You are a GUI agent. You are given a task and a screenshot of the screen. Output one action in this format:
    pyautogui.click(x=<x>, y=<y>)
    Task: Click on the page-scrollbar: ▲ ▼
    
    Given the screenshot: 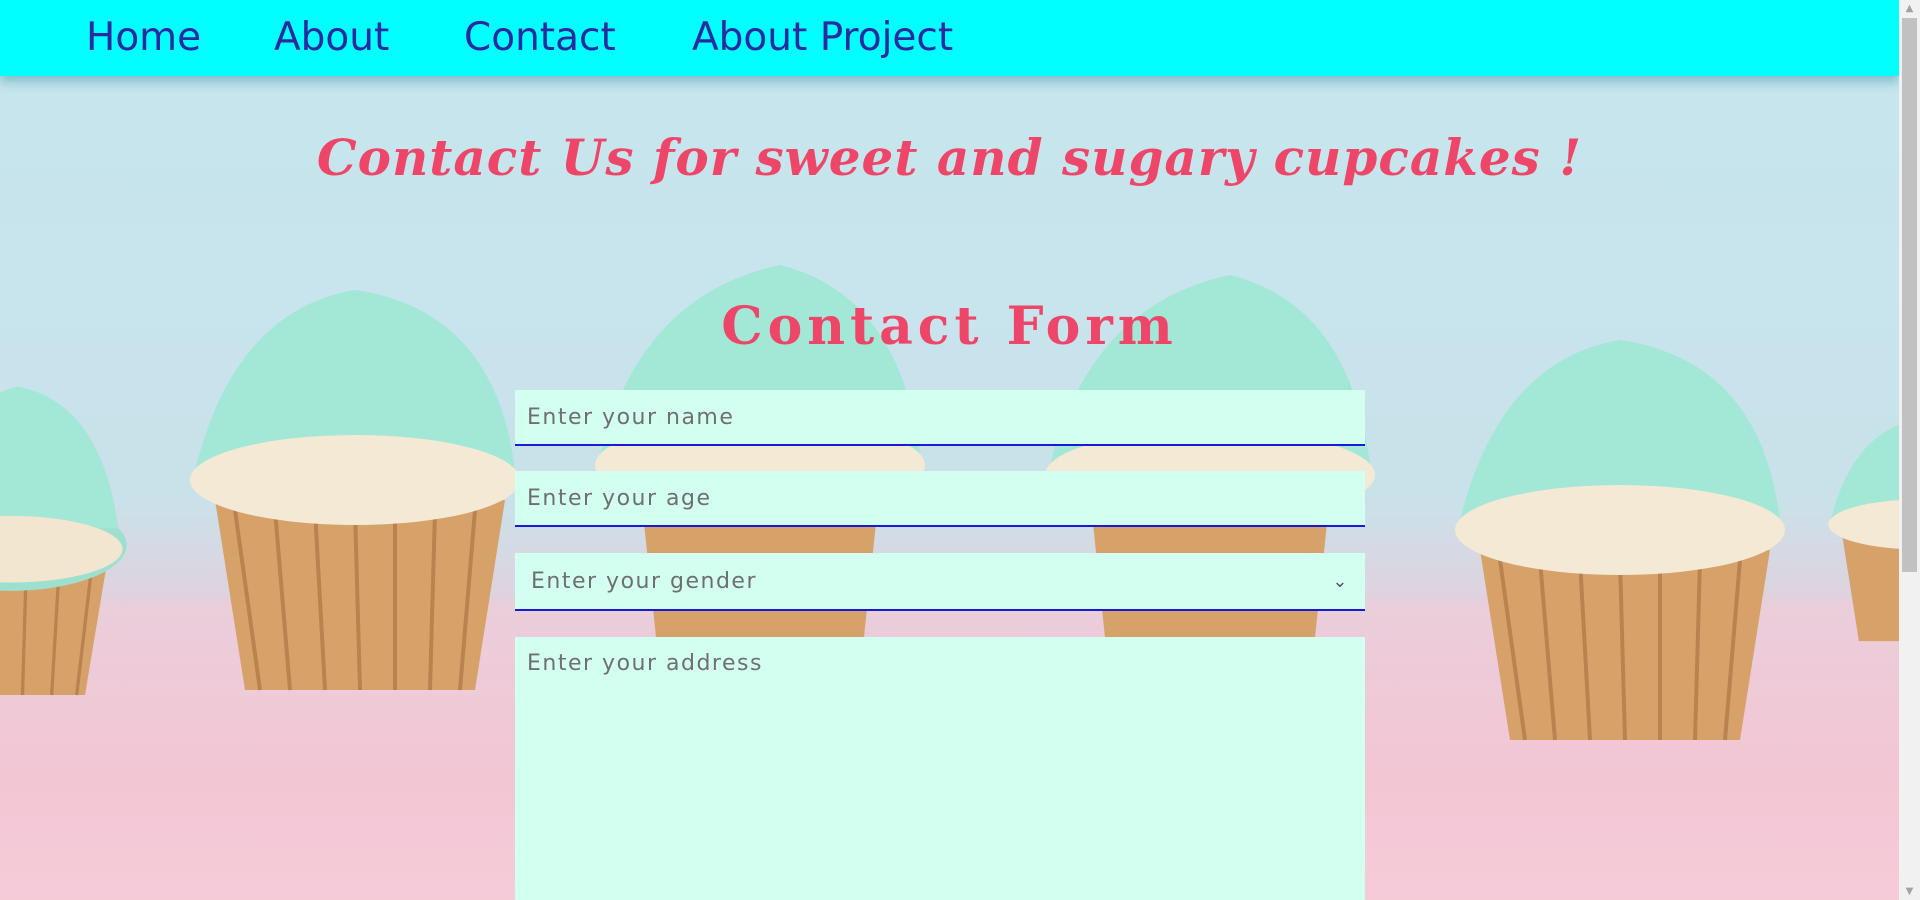 What is the action you would take?
    pyautogui.click(x=1909, y=450)
    